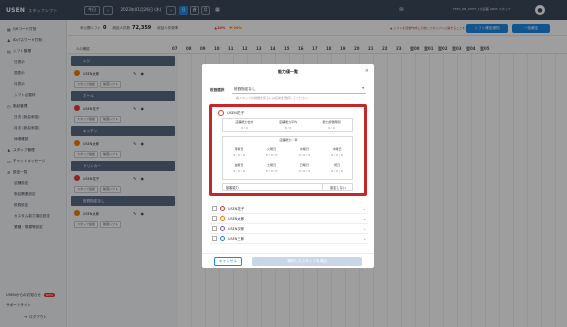  Describe the element at coordinates (304, 149) in the screenshot. I see `table-header: 水曜日` at that location.